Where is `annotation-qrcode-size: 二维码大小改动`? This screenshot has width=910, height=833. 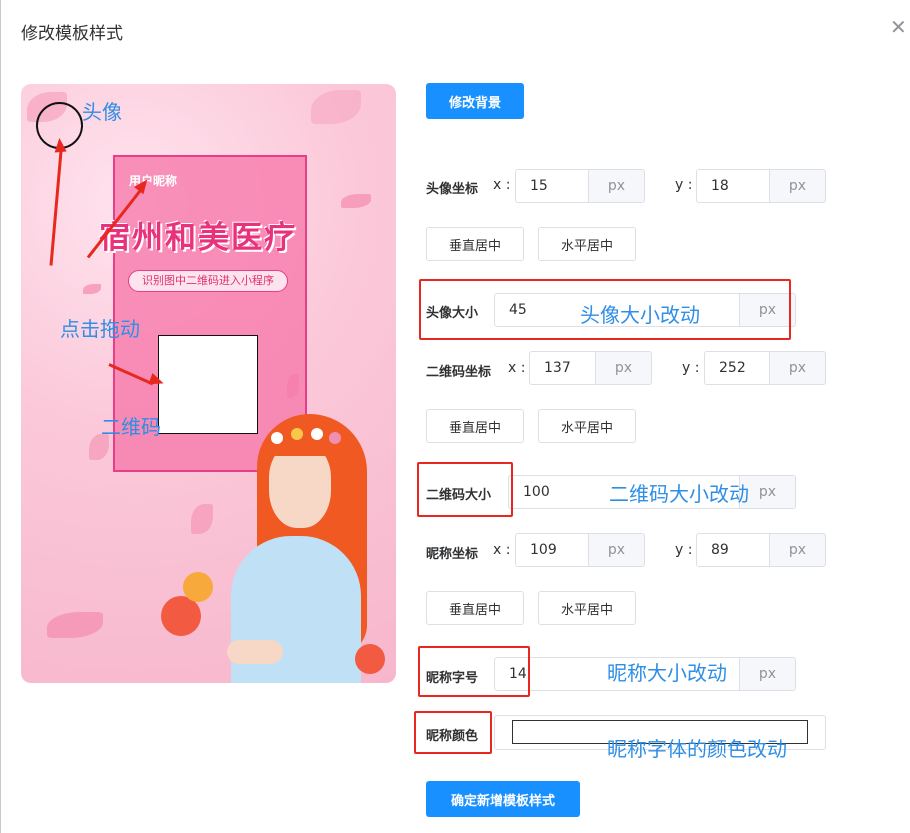 annotation-qrcode-size: 二维码大小改动 is located at coordinates (679, 494).